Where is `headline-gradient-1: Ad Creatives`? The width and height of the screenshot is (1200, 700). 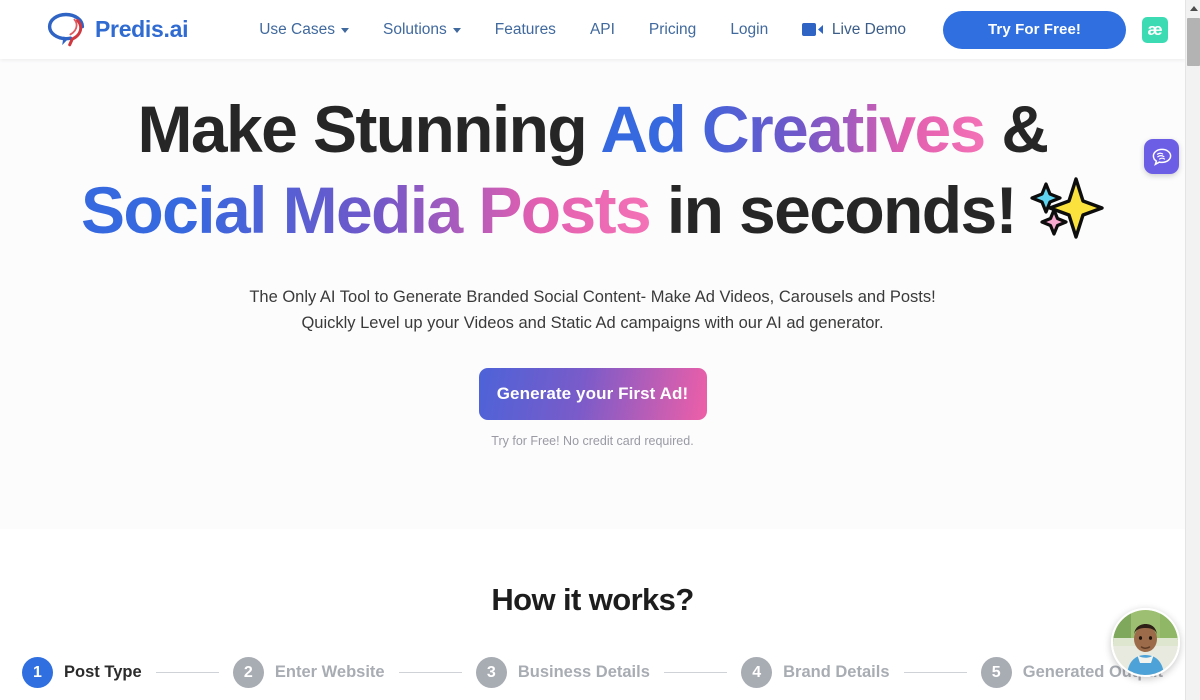 headline-gradient-1: Ad Creatives is located at coordinates (793, 129).